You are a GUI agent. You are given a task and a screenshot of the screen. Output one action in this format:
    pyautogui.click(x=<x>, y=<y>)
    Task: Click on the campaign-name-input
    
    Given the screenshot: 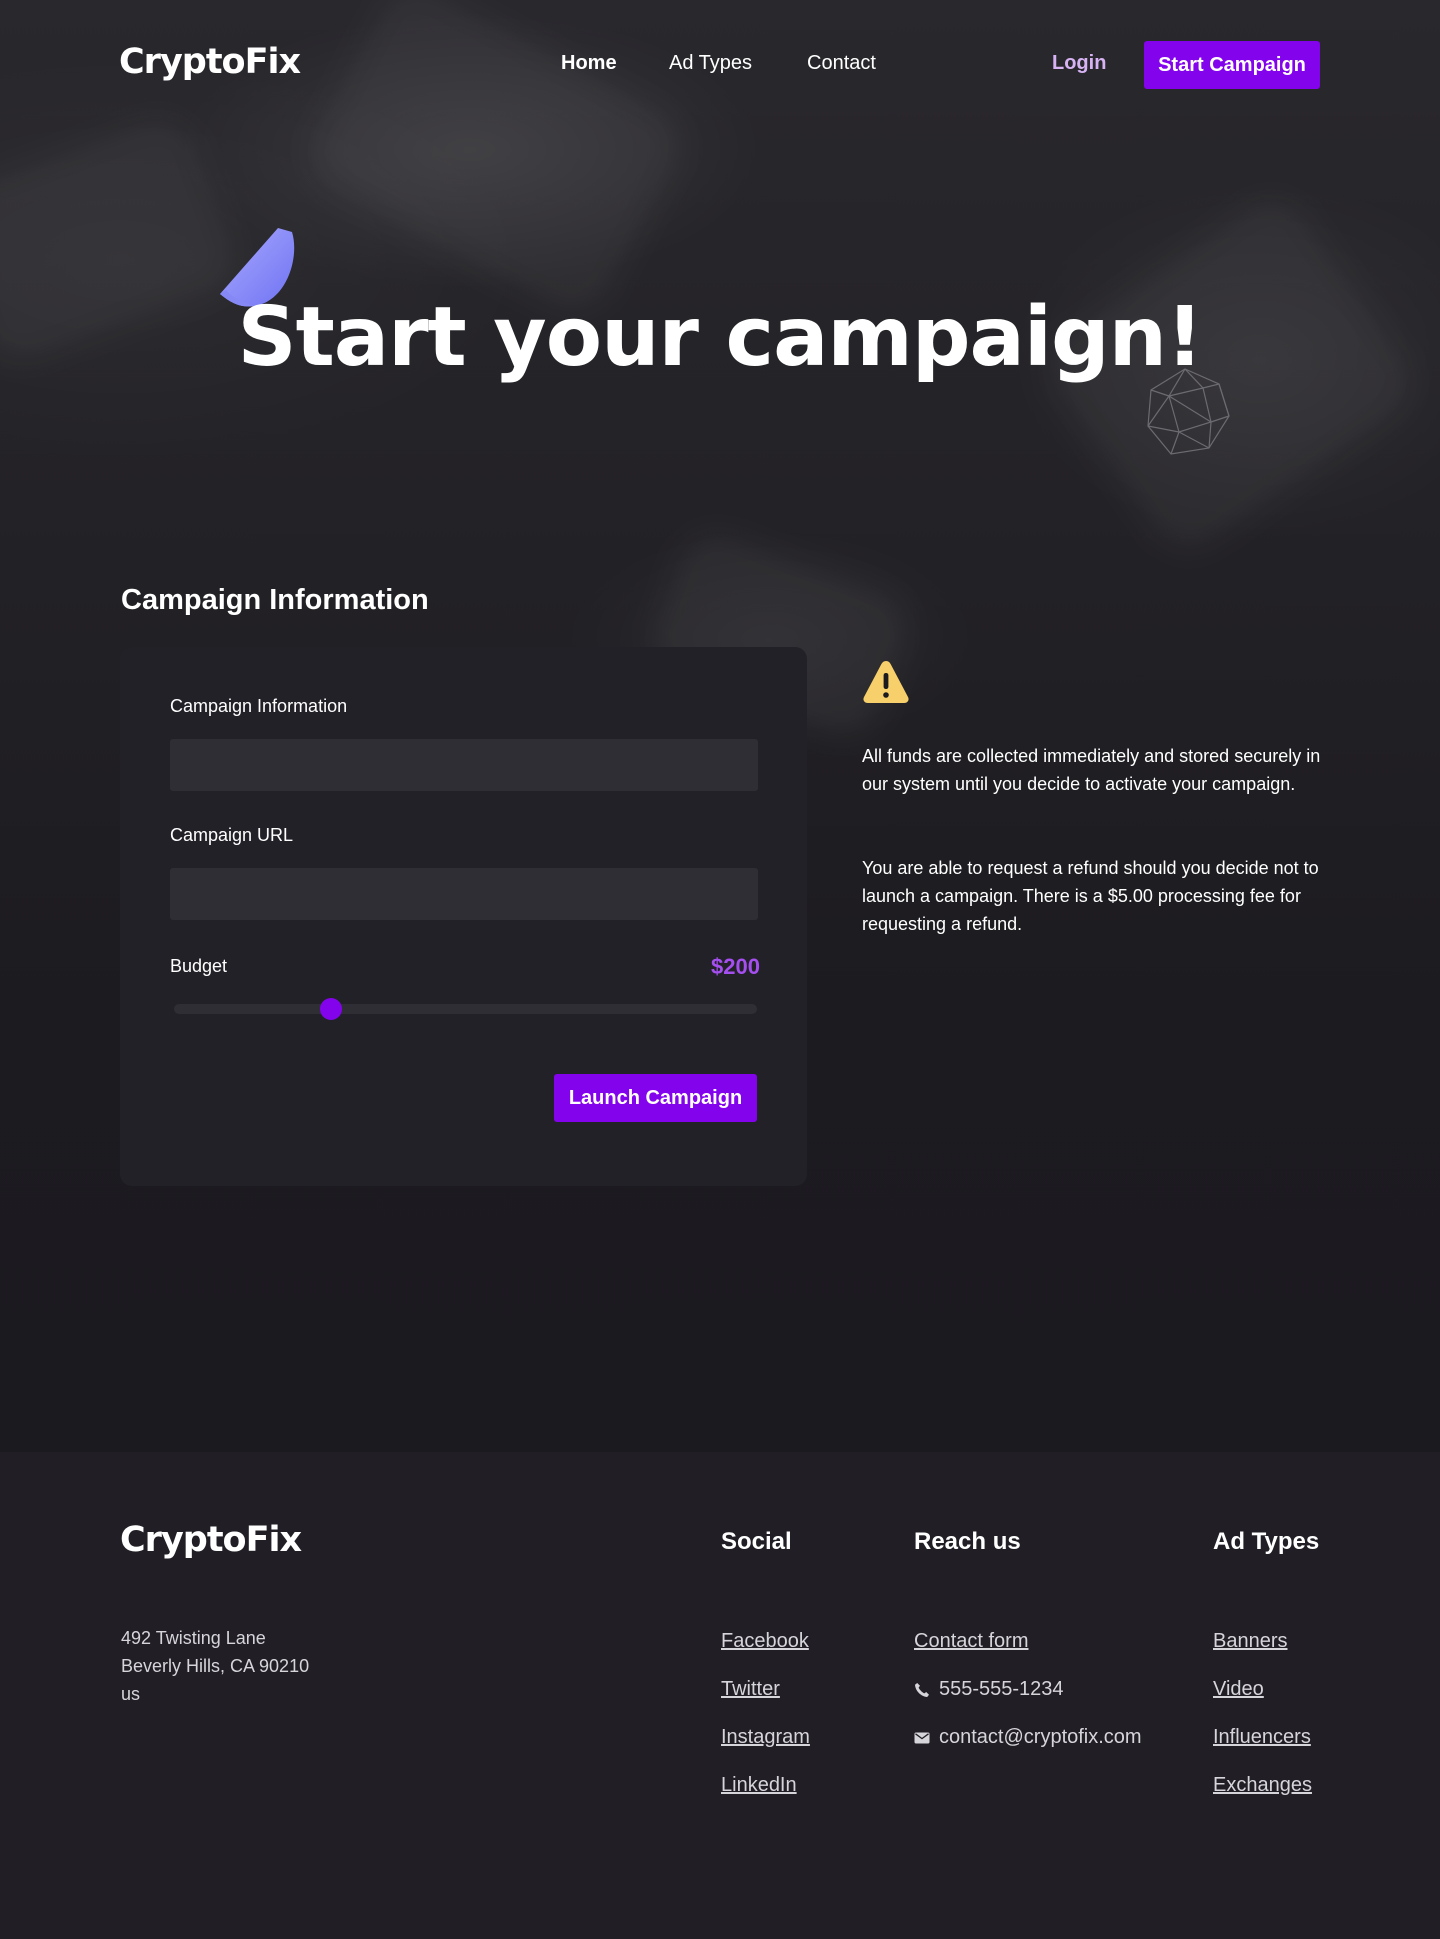 What is the action you would take?
    pyautogui.click(x=464, y=765)
    